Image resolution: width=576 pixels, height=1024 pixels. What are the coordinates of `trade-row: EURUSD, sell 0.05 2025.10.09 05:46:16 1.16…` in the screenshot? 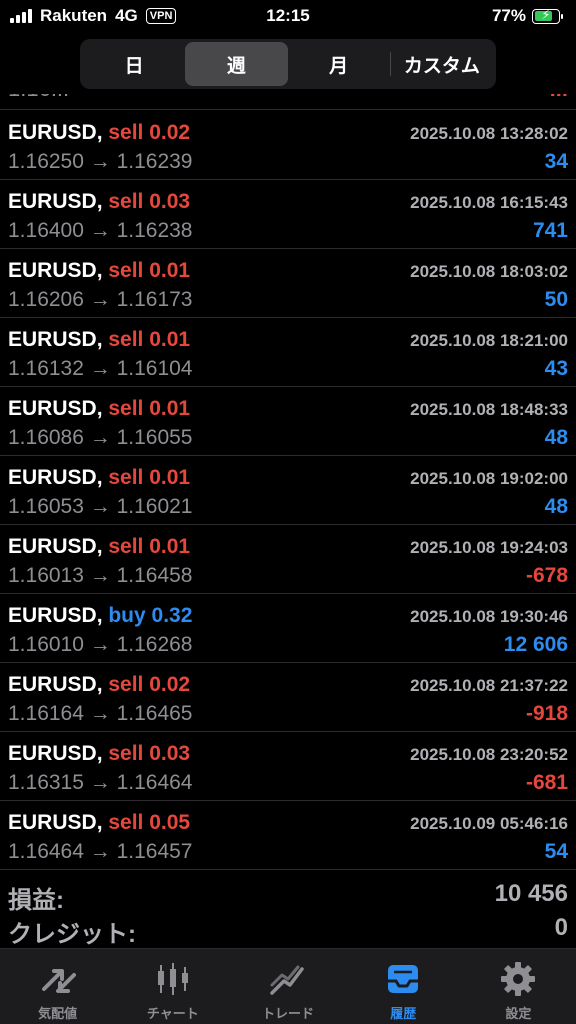 It's located at (288, 835).